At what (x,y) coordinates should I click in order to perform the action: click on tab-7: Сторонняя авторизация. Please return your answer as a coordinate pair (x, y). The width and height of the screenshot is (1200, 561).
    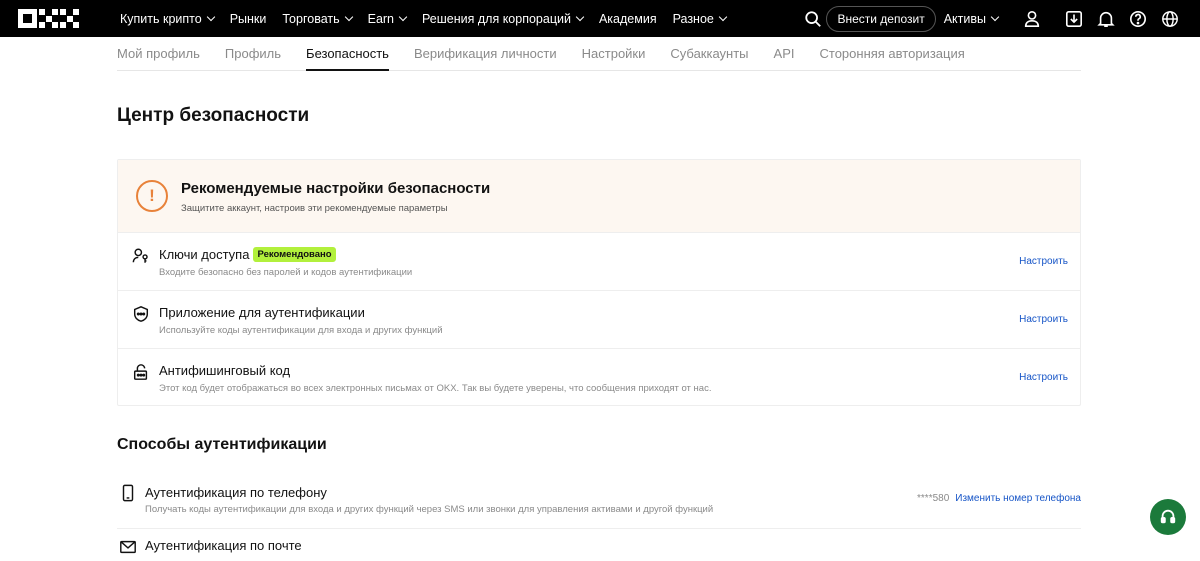
    Looking at the image, I should click on (892, 54).